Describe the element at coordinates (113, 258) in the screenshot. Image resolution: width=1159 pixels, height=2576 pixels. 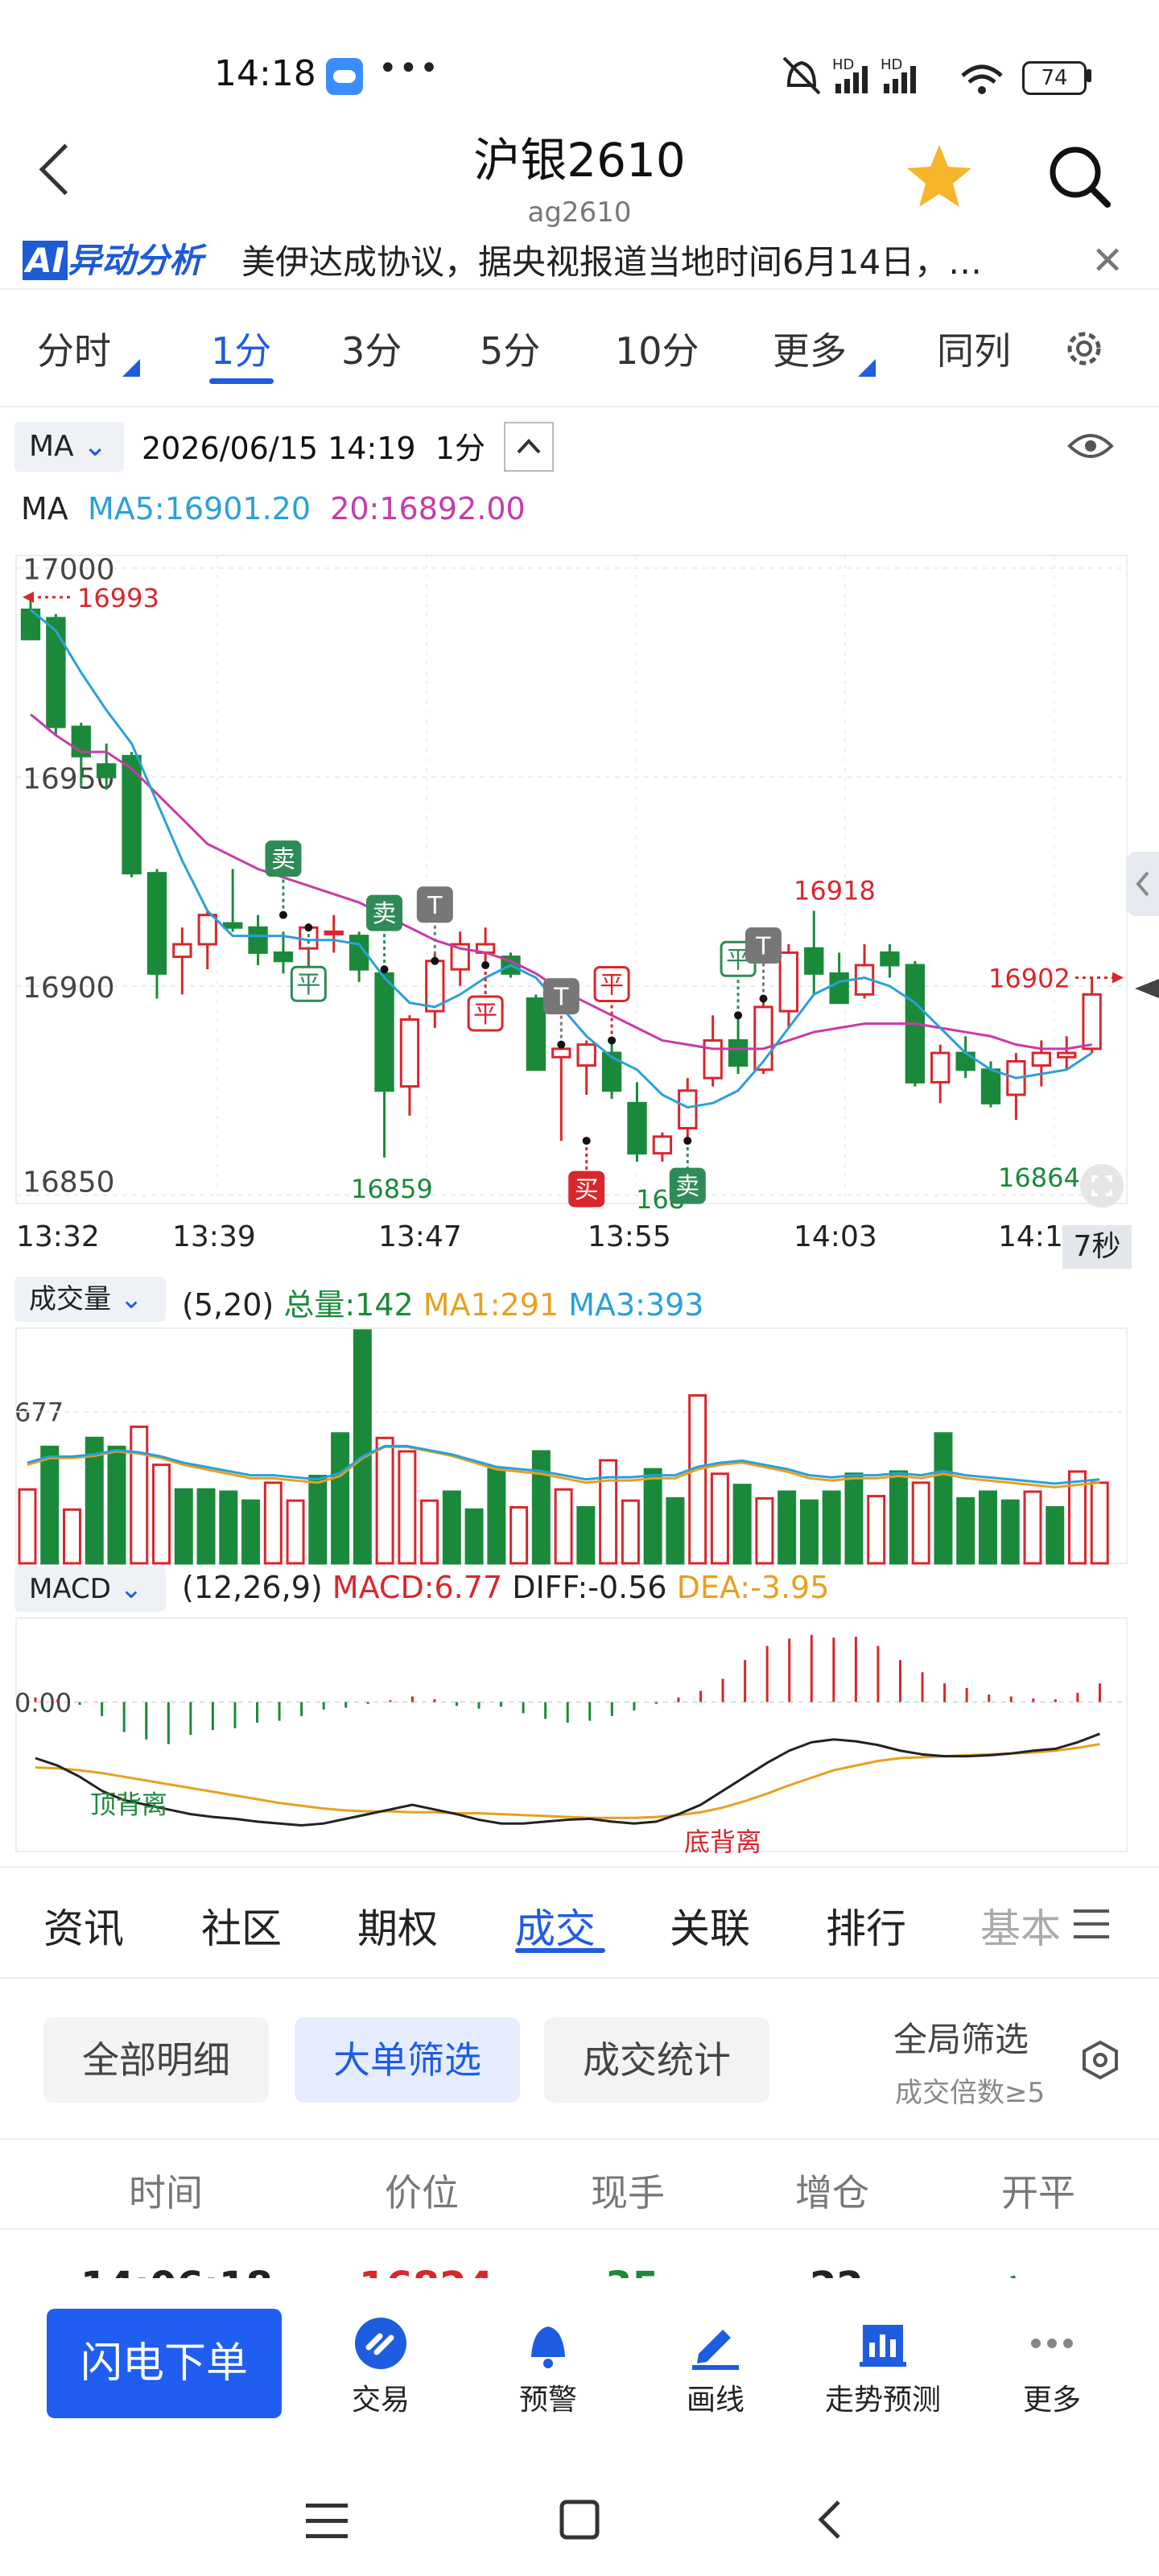
I see `news-tag: AI异动分析` at that location.